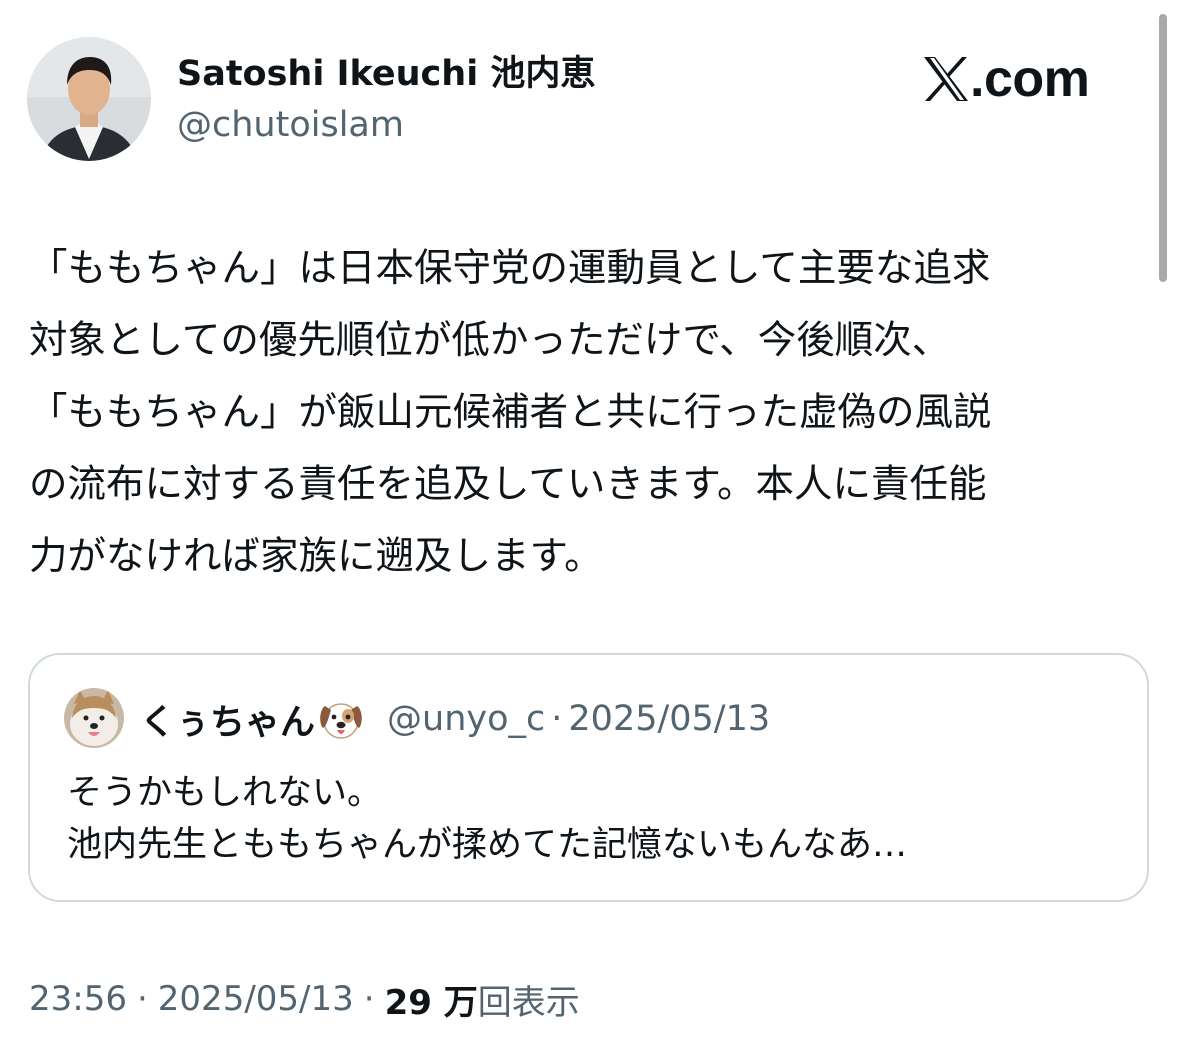 Image resolution: width=1179 pixels, height=1039 pixels. What do you see at coordinates (946, 79) in the screenshot?
I see `x-logo-icon` at bounding box center [946, 79].